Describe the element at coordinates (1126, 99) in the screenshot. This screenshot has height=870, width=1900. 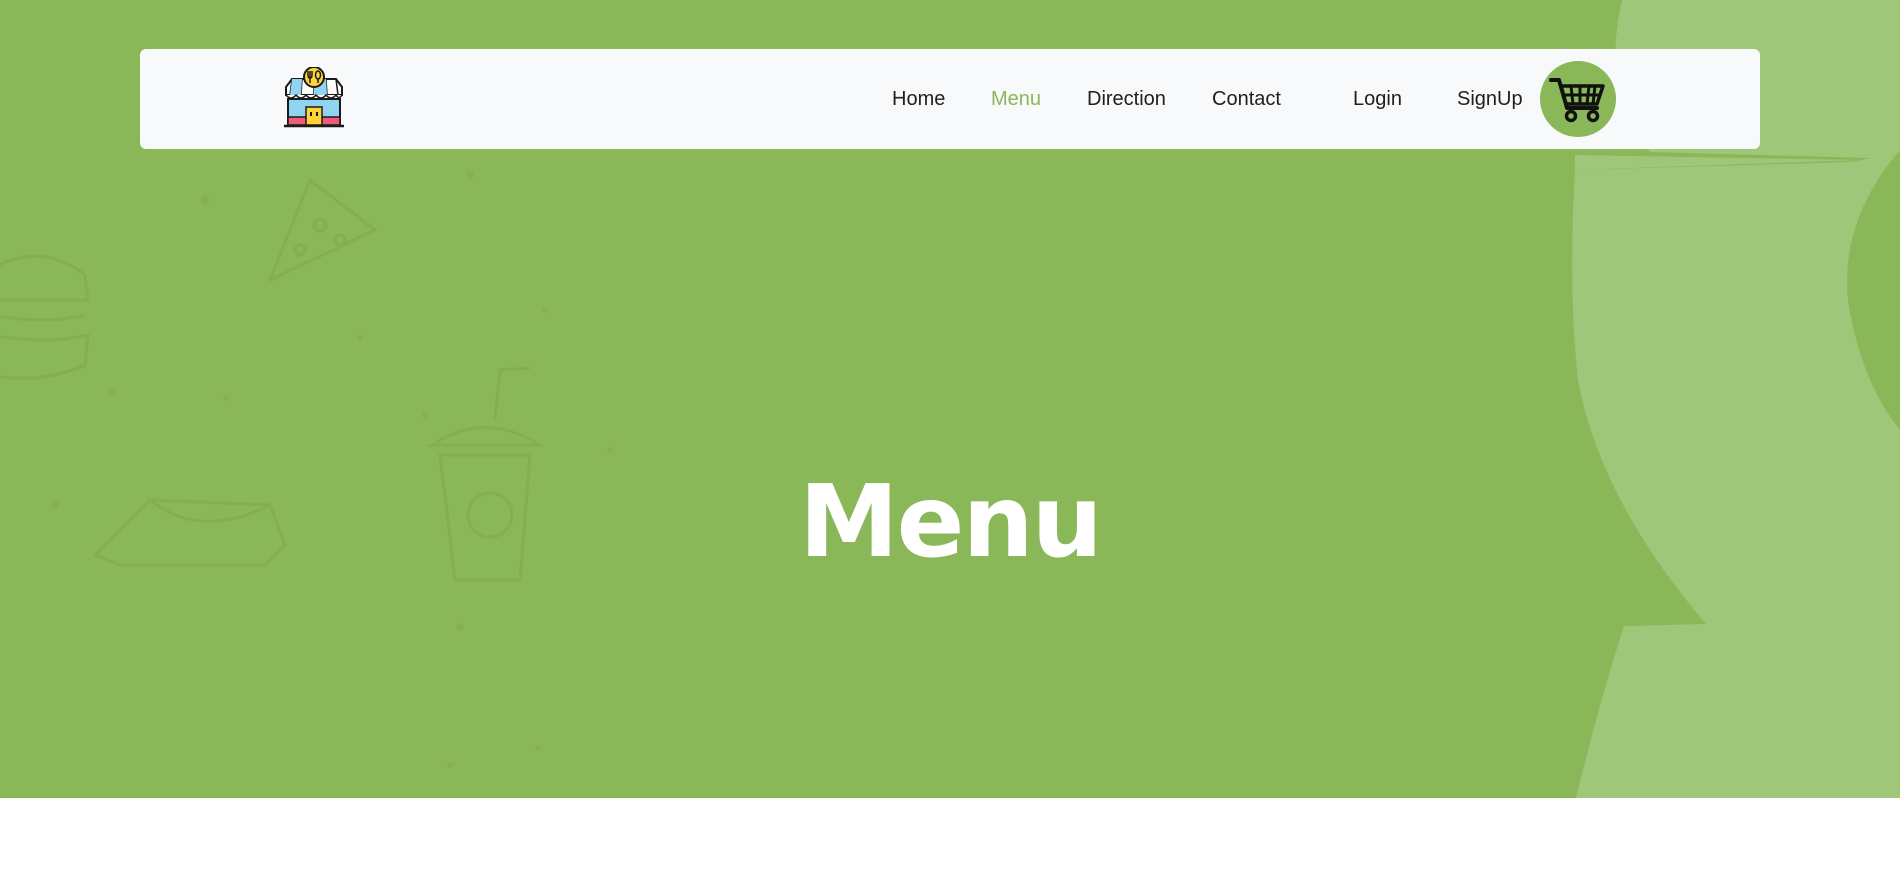
I see `nav-direction: Direction` at that location.